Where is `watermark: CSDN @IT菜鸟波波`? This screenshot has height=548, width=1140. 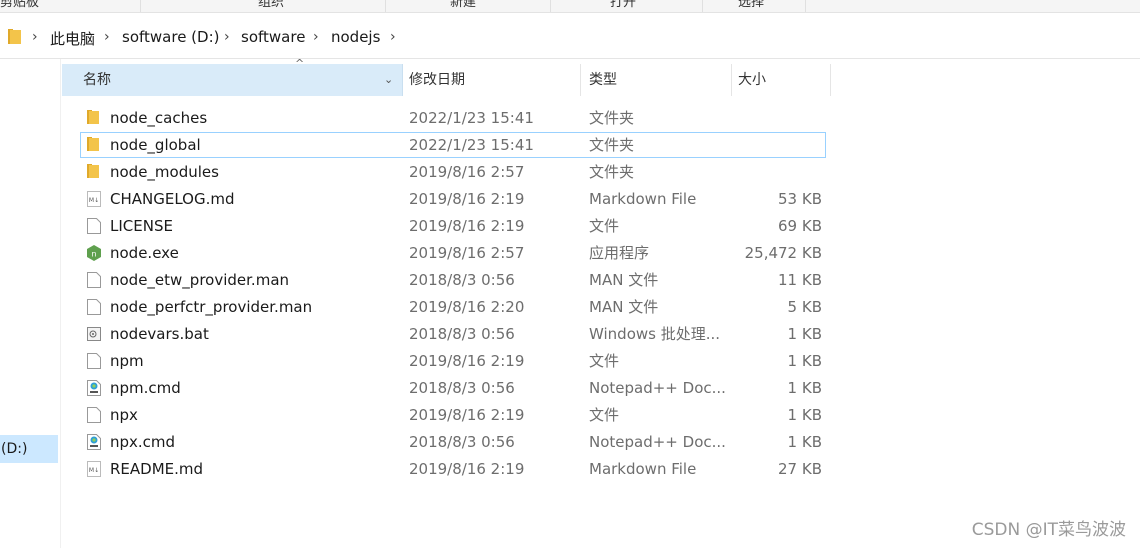
watermark: CSDN @IT菜鸟波波 is located at coordinates (1048, 530).